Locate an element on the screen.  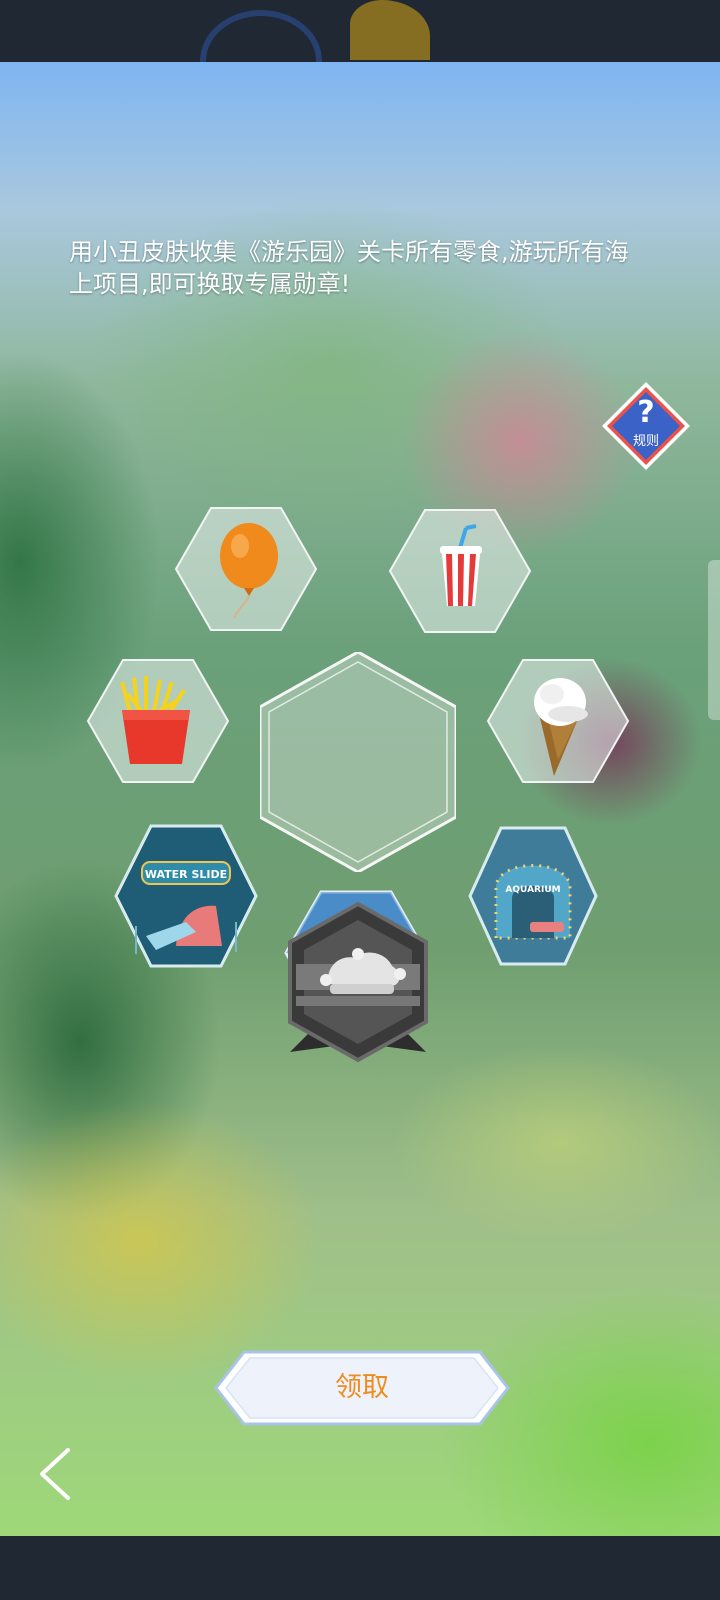
rules-label: 规则 is located at coordinates (645, 441).